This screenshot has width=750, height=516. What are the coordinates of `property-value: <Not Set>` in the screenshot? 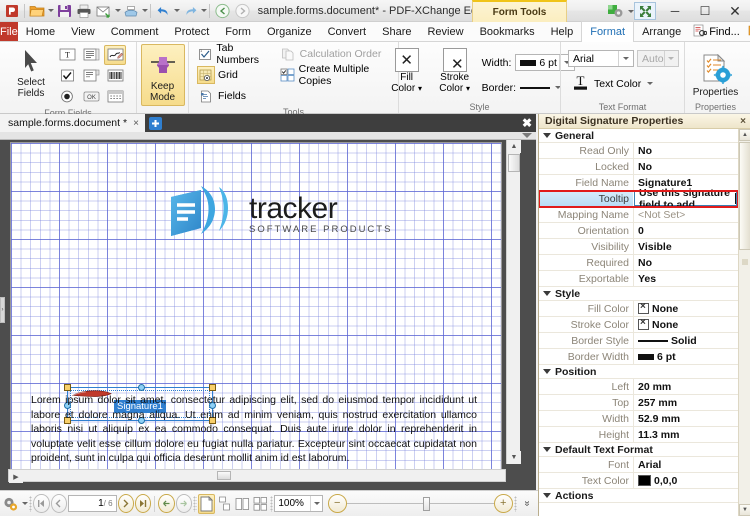 It's located at (685, 214).